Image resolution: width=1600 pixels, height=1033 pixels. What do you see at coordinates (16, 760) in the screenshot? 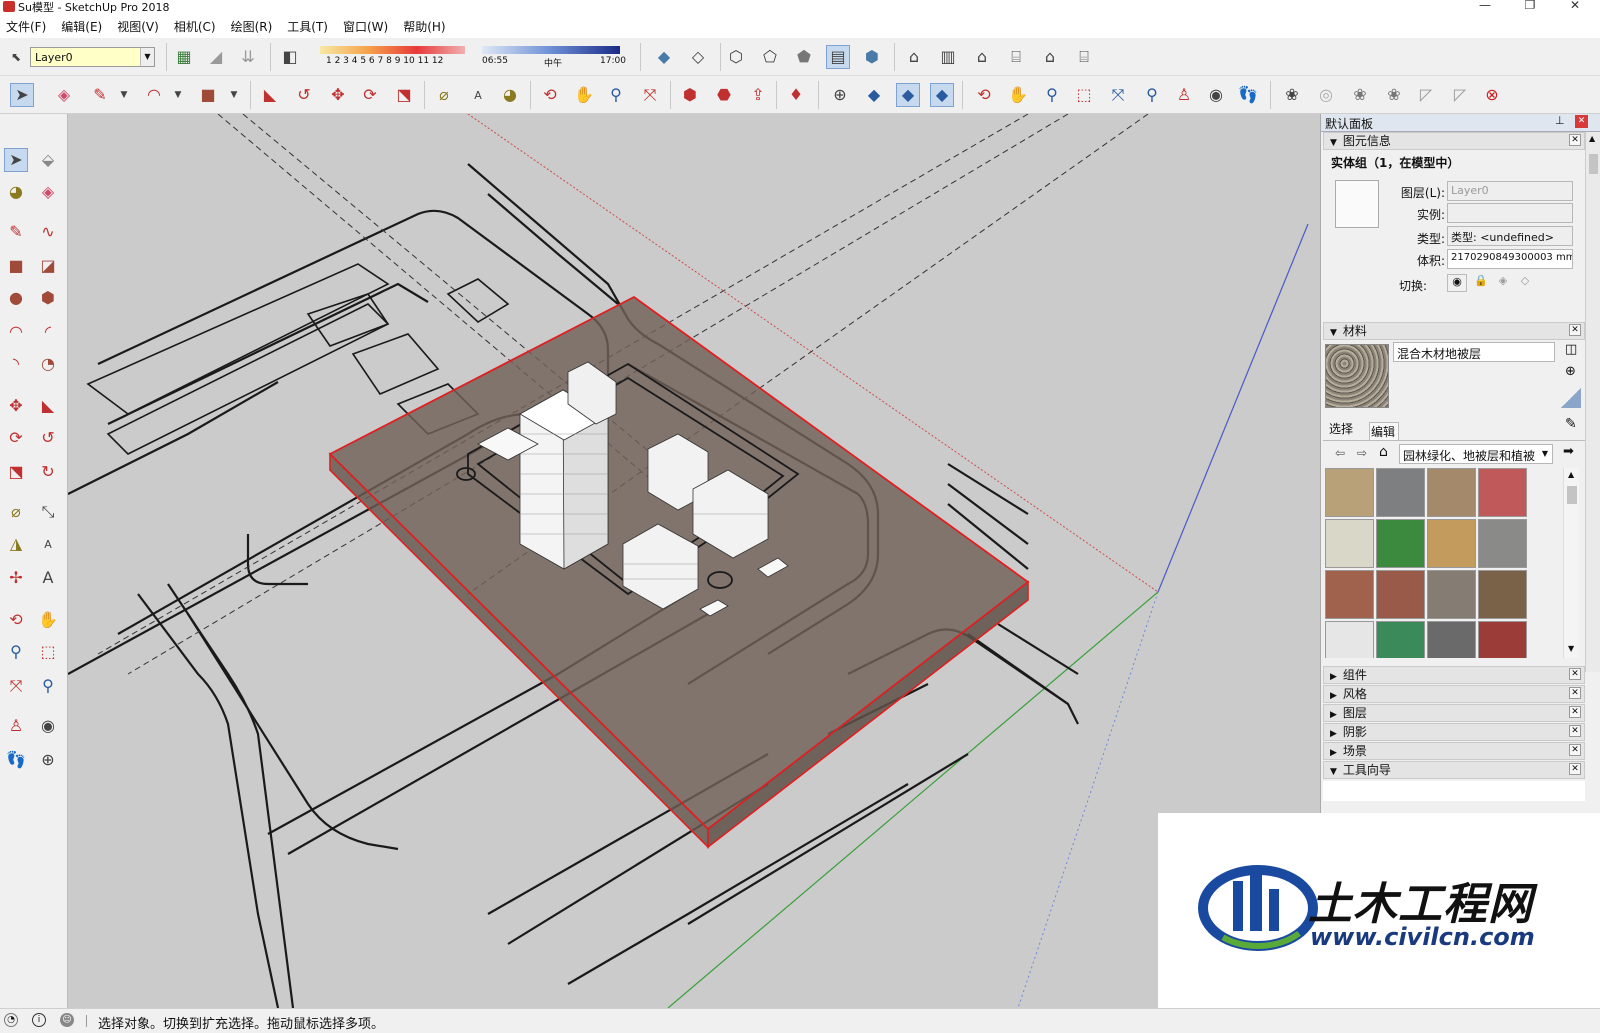
I see `walk-icon: 👣` at bounding box center [16, 760].